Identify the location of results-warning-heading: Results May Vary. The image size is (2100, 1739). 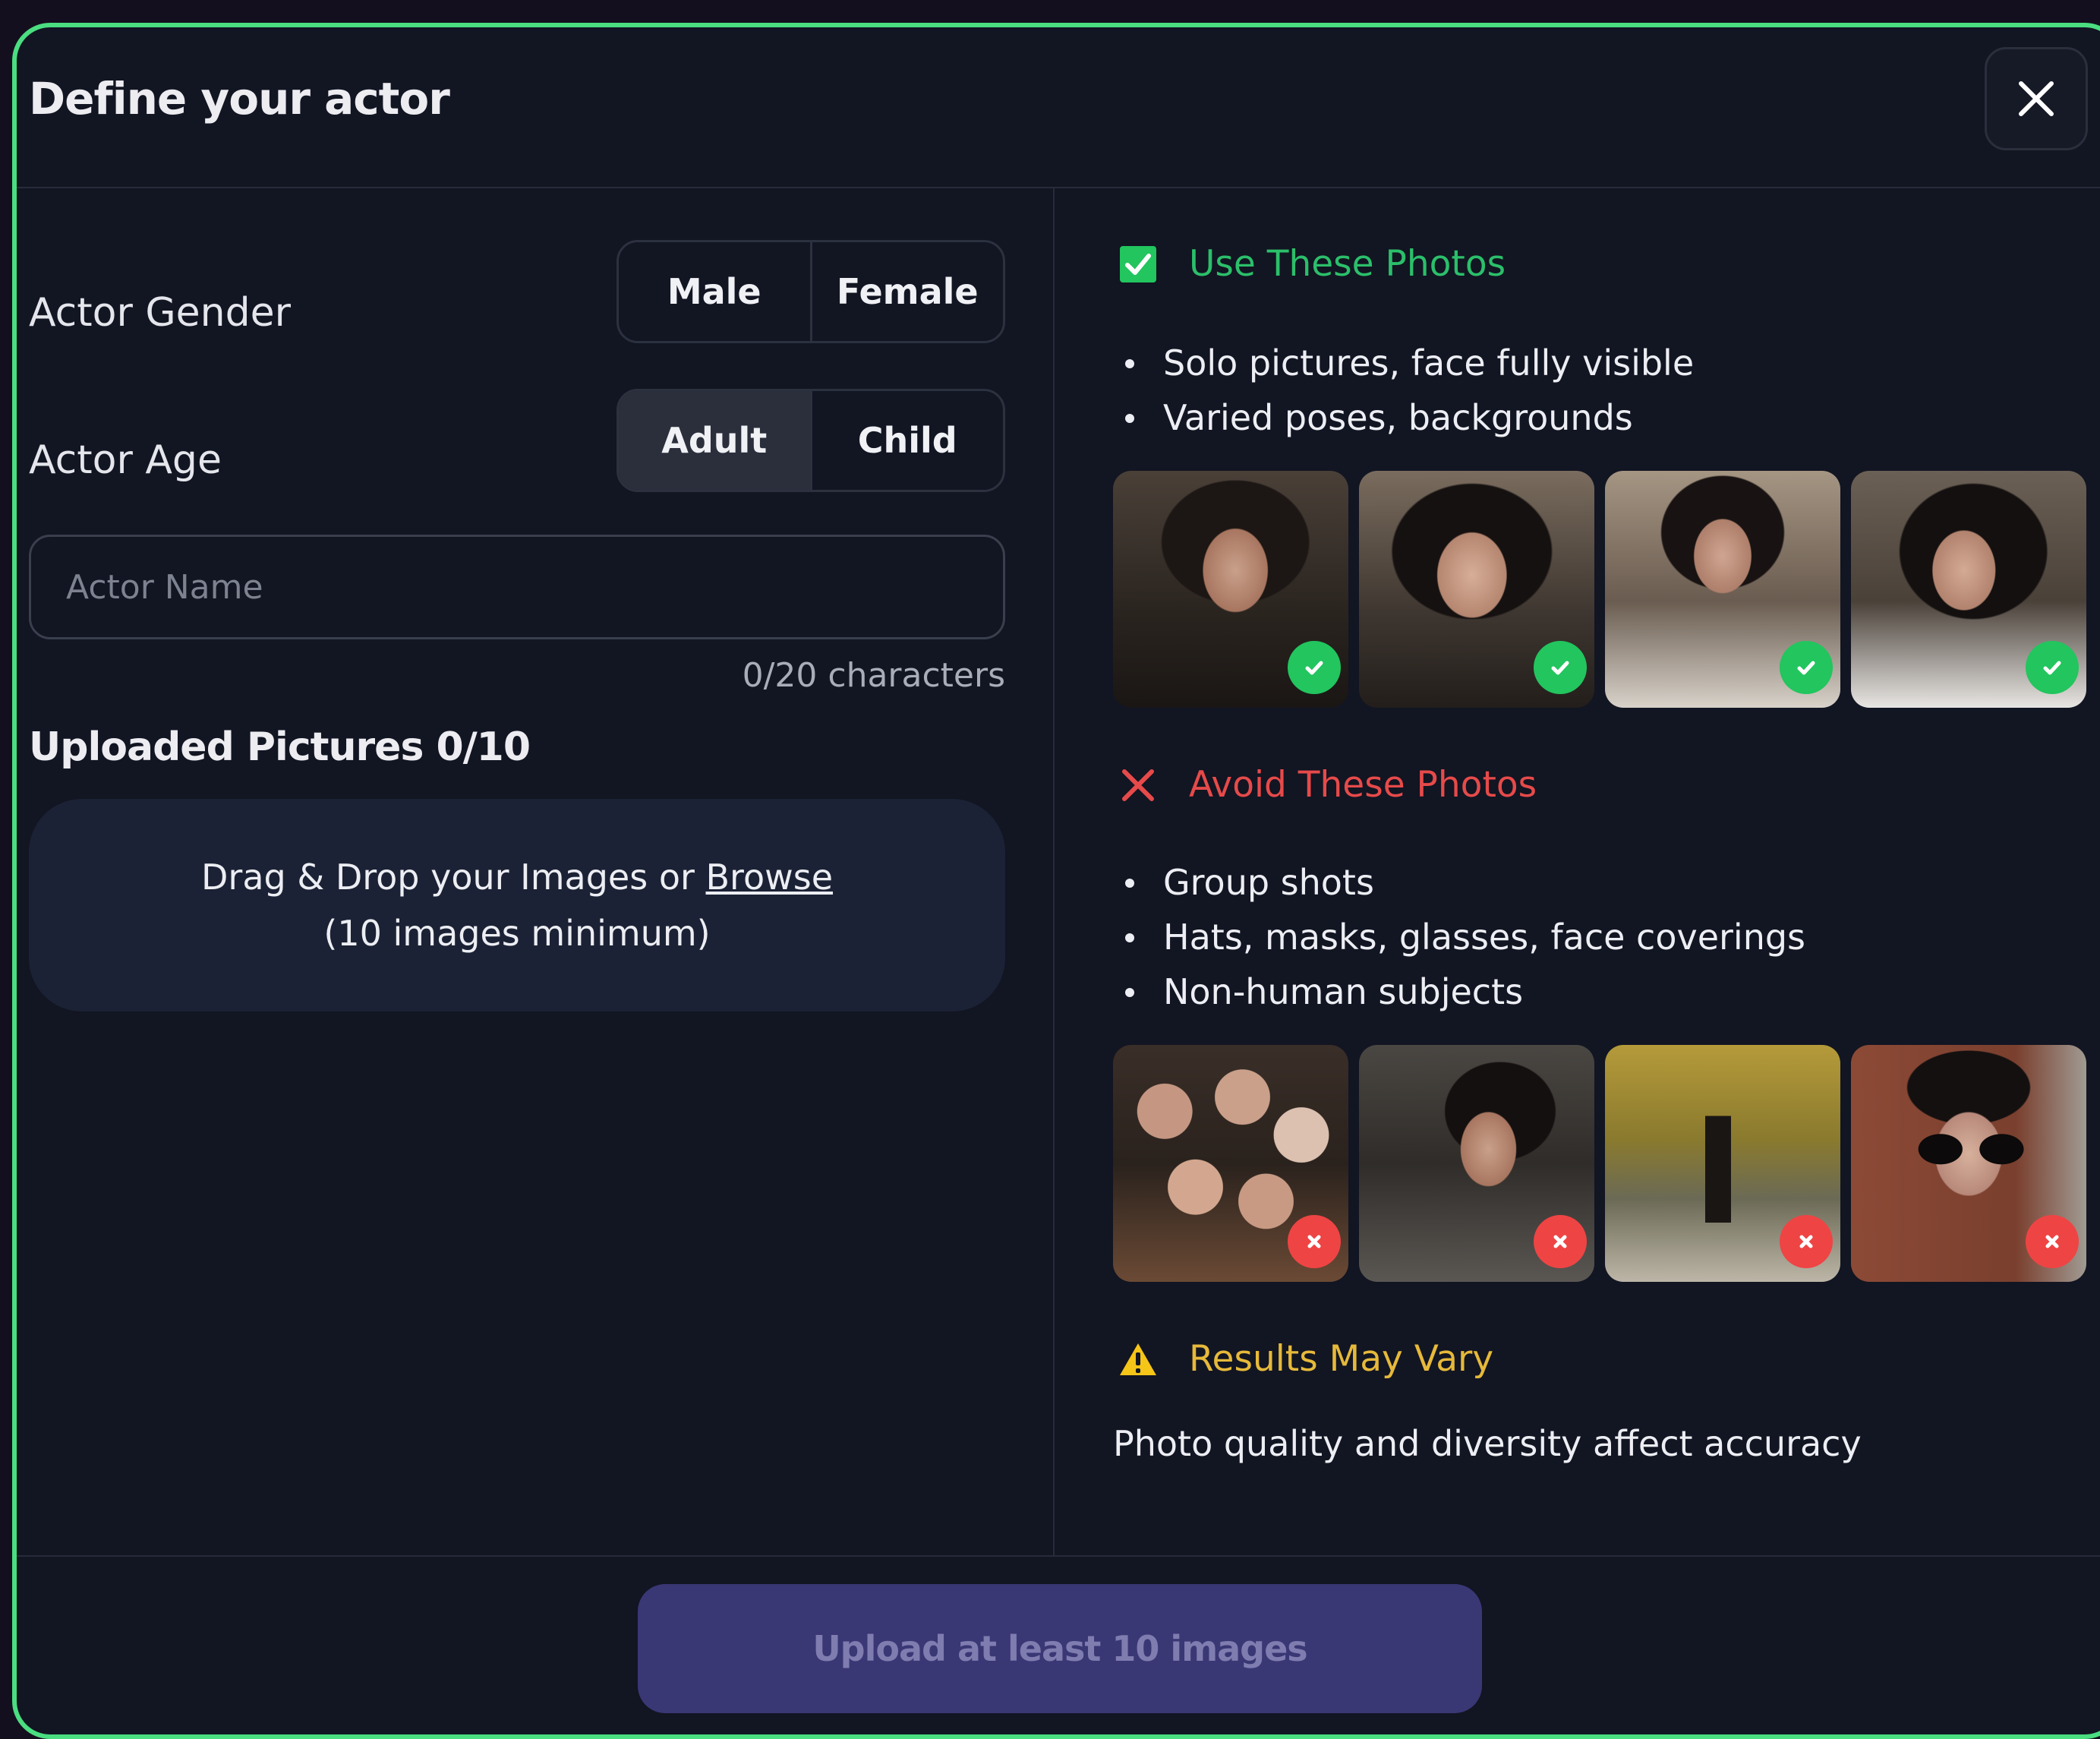
(1305, 1359).